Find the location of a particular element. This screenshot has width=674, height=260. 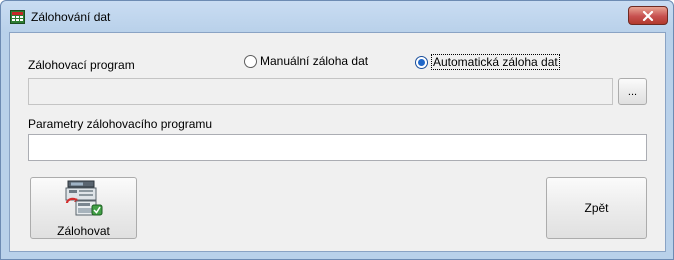

backup-button-label: Zálohovat is located at coordinates (83, 230).